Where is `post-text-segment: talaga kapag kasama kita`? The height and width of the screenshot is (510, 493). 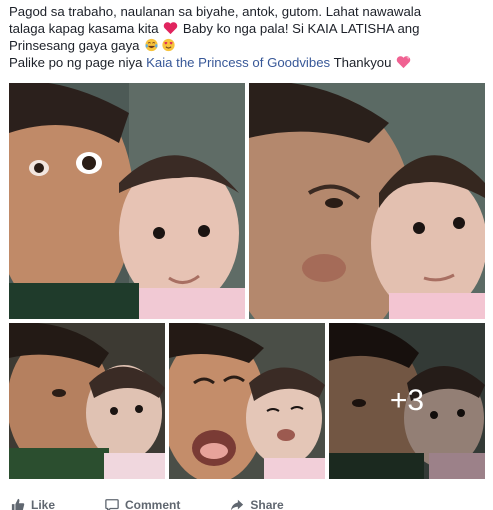
post-text-segment: talaga kapag kasama kita is located at coordinates (84, 28).